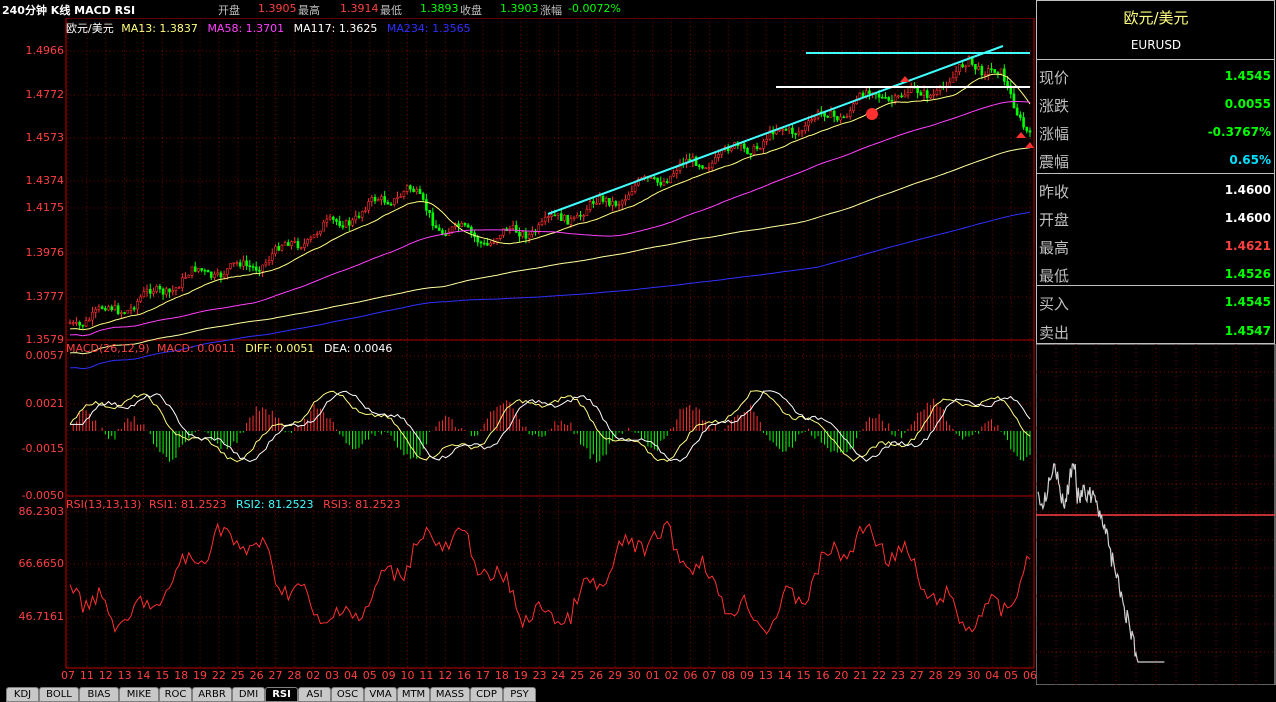 This screenshot has width=1276, height=702. I want to click on high-label: 最高, so click(309, 10).